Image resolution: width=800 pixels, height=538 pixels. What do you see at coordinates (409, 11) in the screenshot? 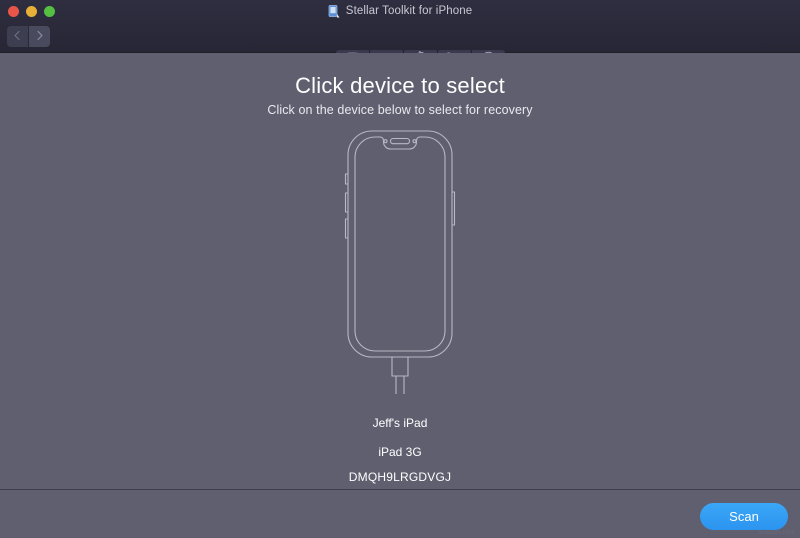
I see `window-title: Stellar Toolkit for iPhone` at bounding box center [409, 11].